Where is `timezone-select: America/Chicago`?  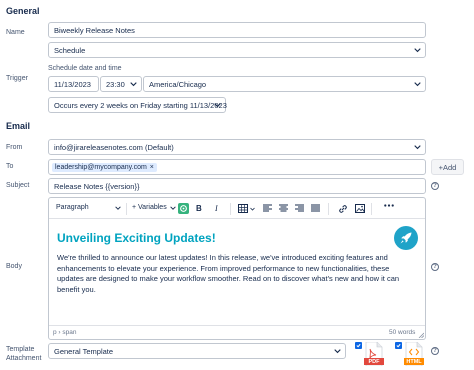 timezone-select: America/Chicago is located at coordinates (284, 84).